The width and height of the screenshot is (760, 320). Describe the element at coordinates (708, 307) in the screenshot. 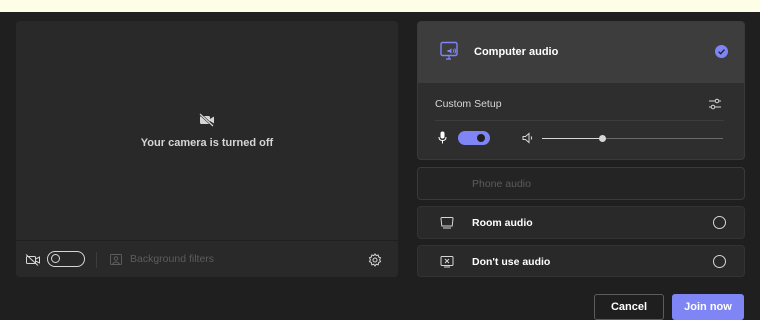

I see `join-now-button: Join now` at that location.